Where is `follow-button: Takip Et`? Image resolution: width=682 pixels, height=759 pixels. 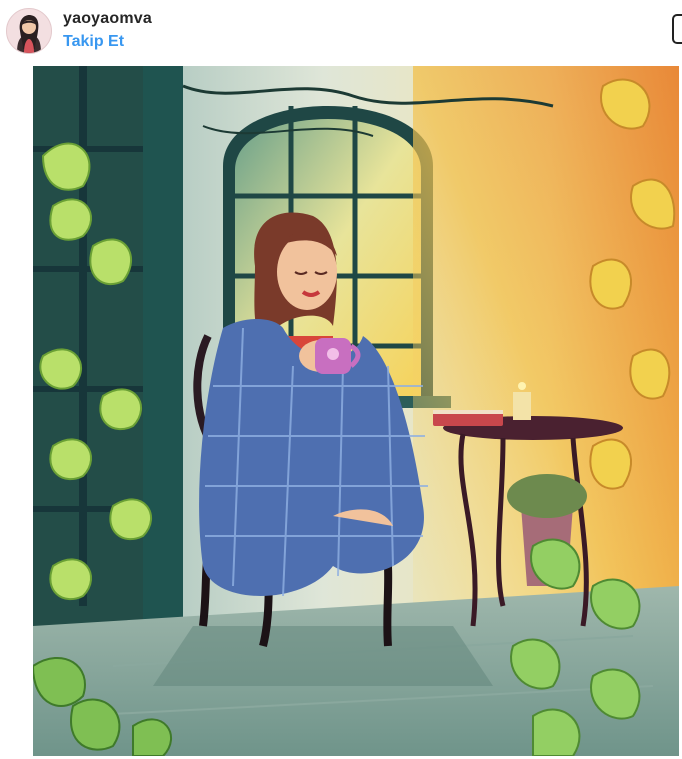 follow-button: Takip Et is located at coordinates (93, 42).